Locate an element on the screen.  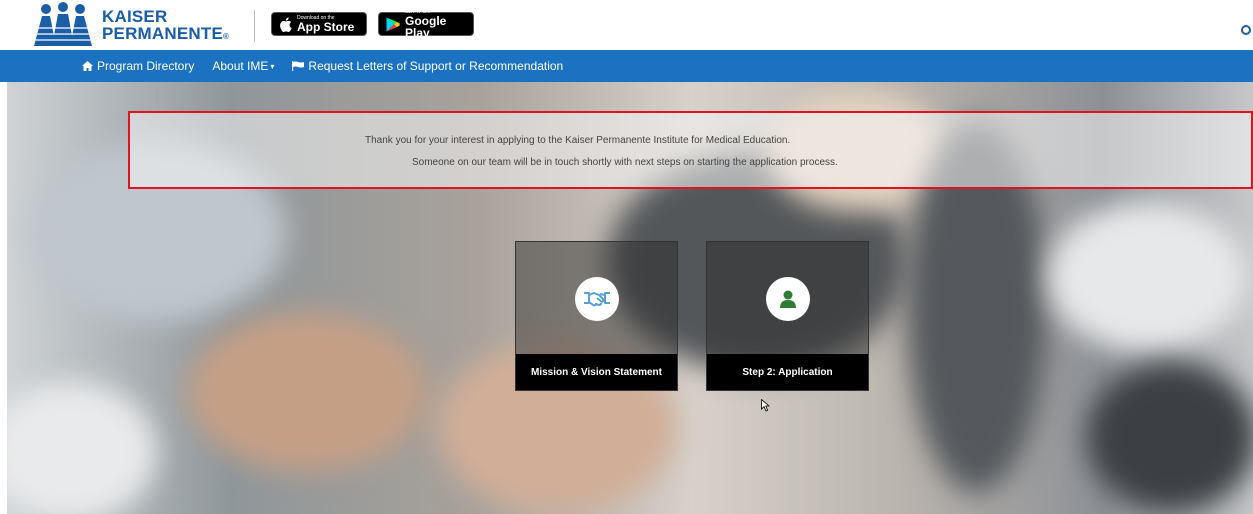
tile-step2-application: Step 2: Application is located at coordinates (787, 316).